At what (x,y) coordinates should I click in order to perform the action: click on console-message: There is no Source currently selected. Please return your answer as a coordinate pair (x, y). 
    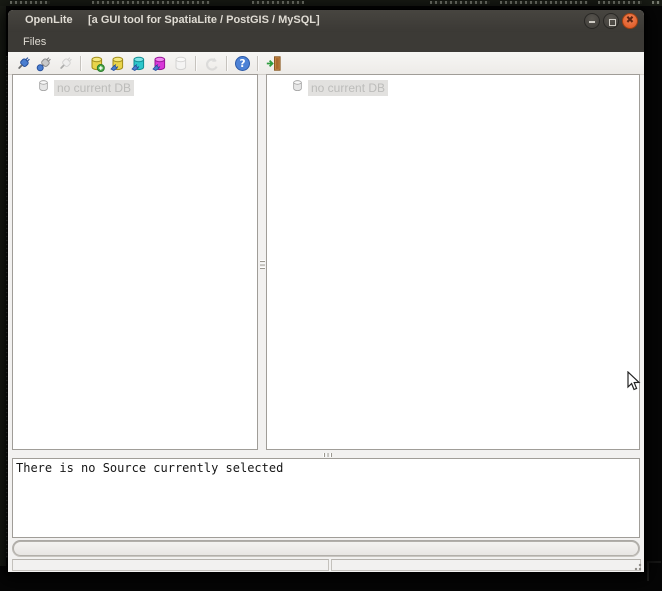
    Looking at the image, I should click on (150, 468).